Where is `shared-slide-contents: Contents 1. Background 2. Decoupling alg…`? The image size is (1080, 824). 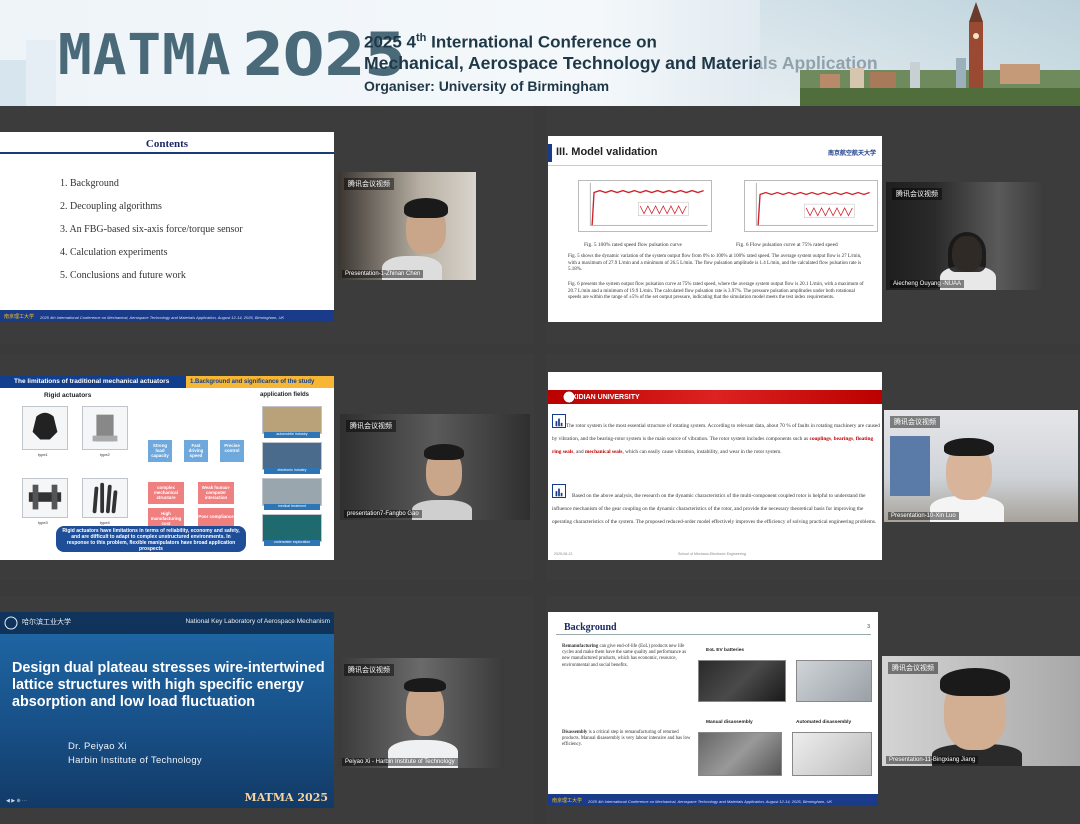
shared-slide-contents: Contents 1. Background 2. Decoupling alg… is located at coordinates (167, 227).